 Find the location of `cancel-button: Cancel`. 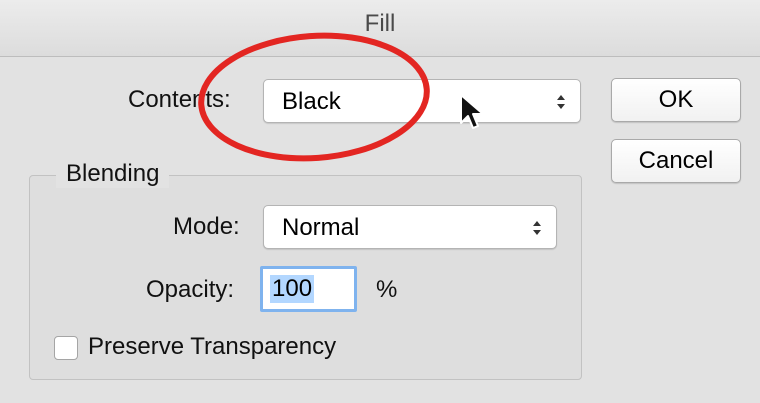

cancel-button: Cancel is located at coordinates (676, 161).